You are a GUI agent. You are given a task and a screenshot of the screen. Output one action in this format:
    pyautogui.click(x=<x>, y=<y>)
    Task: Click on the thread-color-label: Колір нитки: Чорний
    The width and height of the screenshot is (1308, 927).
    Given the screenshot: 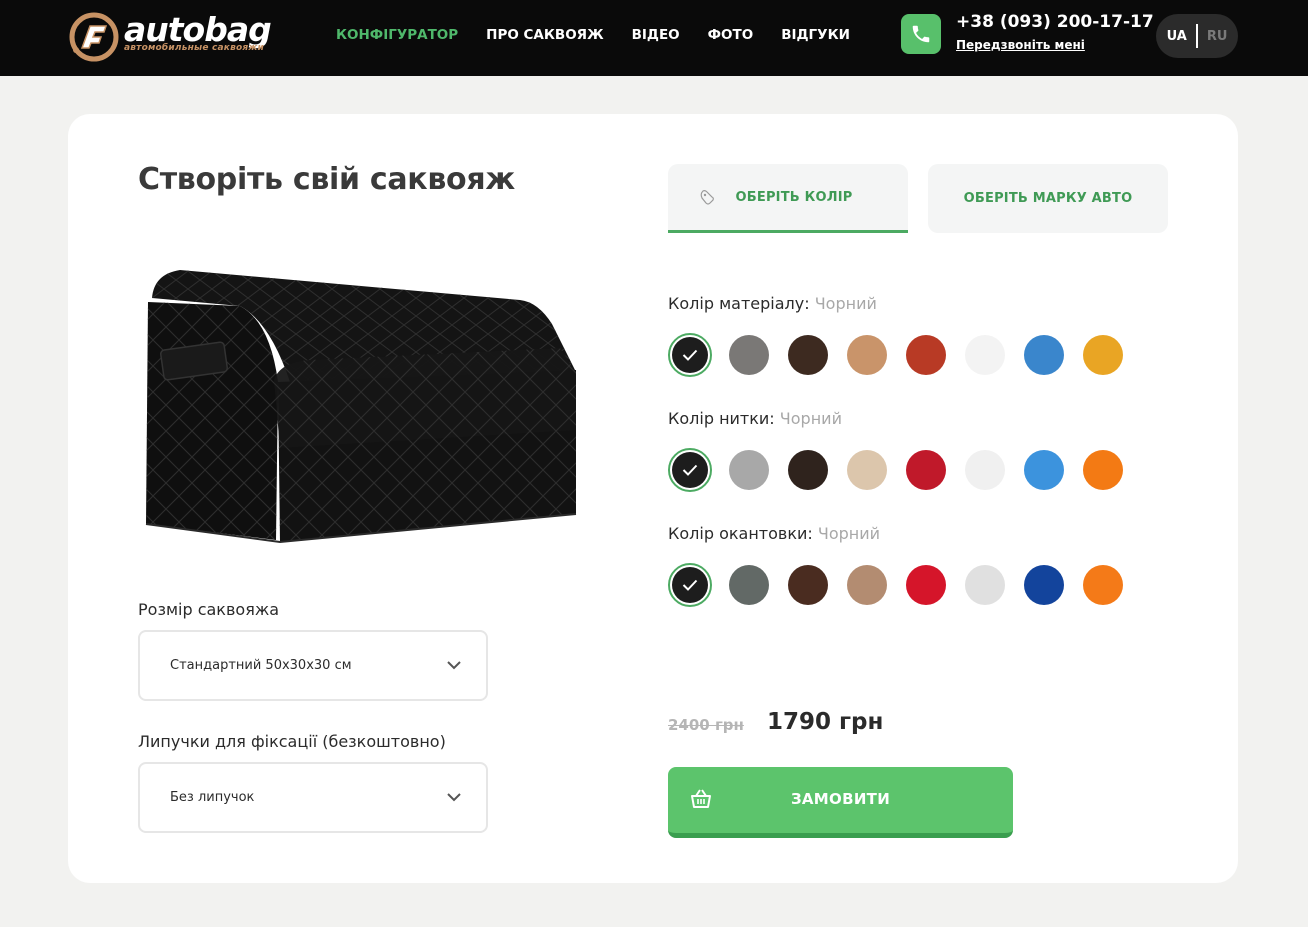 What is the action you would take?
    pyautogui.click(x=755, y=418)
    